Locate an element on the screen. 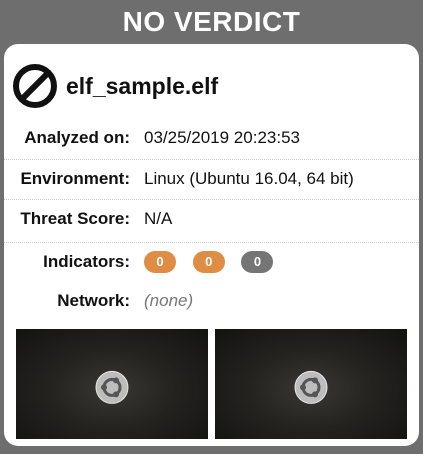  network-value: (none) is located at coordinates (169, 300).